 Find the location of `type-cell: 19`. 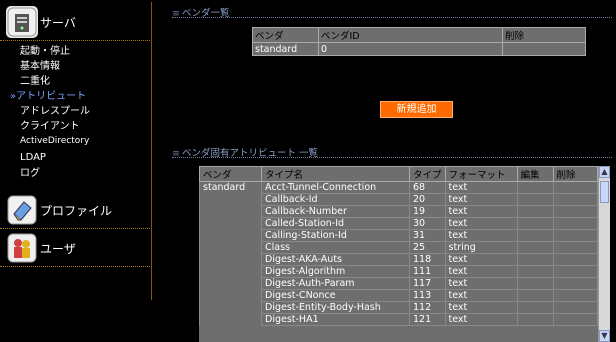

type-cell: 19 is located at coordinates (427, 211).